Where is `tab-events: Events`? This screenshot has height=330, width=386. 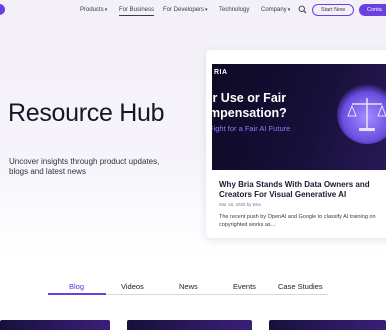
tab-events: Events is located at coordinates (244, 286).